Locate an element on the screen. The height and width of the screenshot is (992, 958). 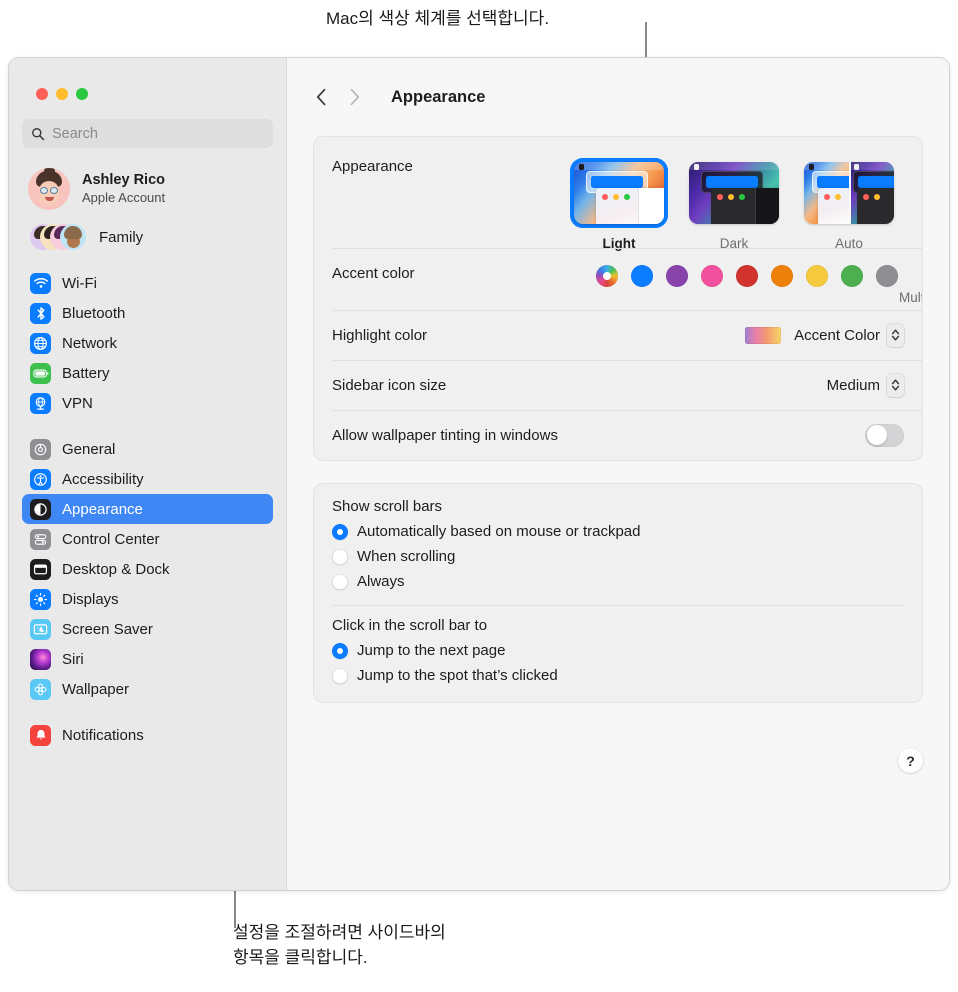
accent-swatch-graphite is located at coordinates (887, 276).